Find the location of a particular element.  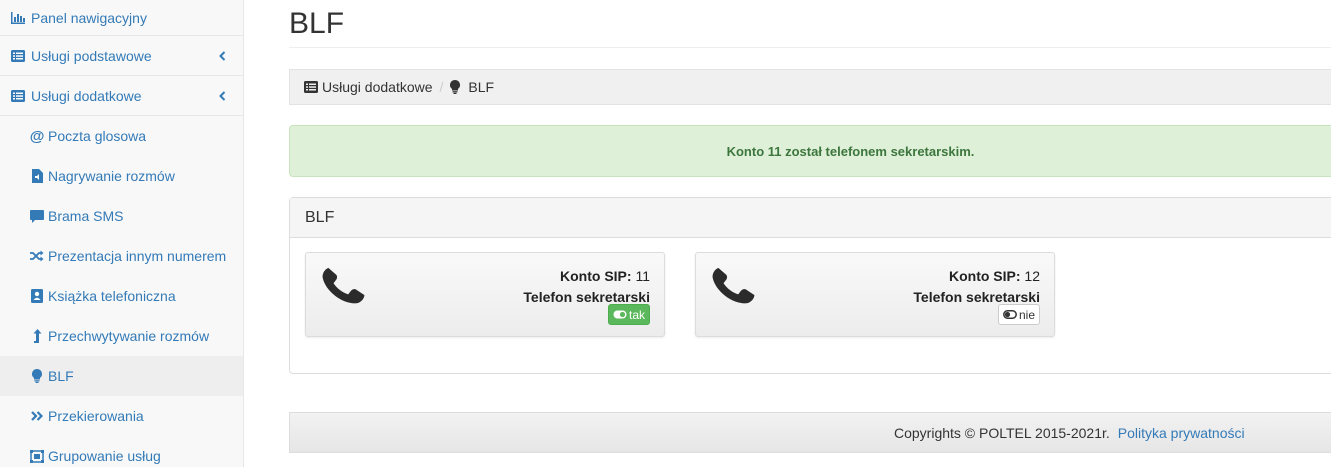

alert-message: Konto 11 został telefonem sekretarskim. is located at coordinates (850, 151).